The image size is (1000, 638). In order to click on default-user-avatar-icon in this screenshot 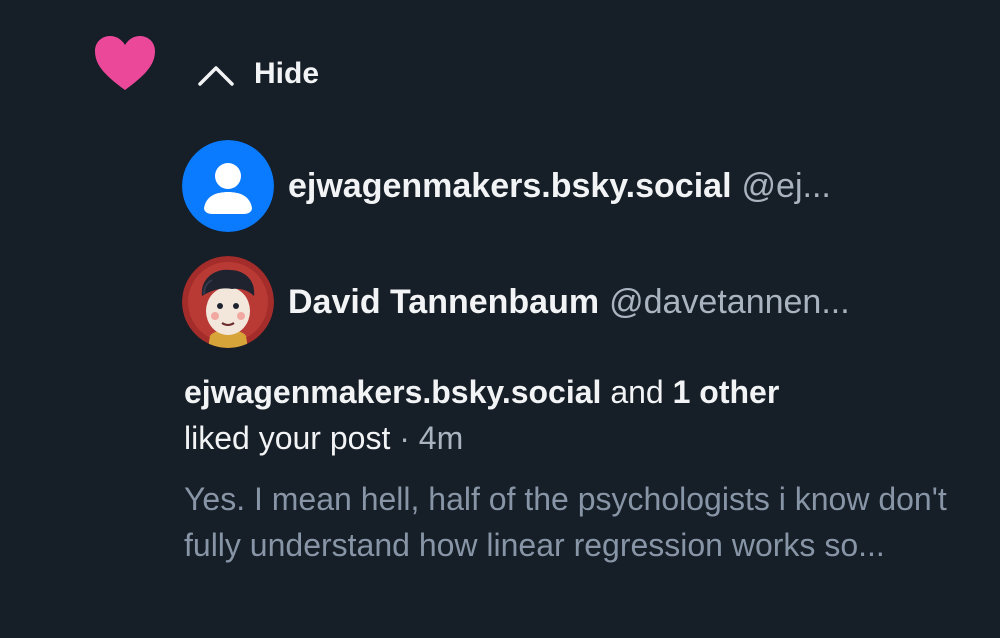, I will do `click(228, 186)`.